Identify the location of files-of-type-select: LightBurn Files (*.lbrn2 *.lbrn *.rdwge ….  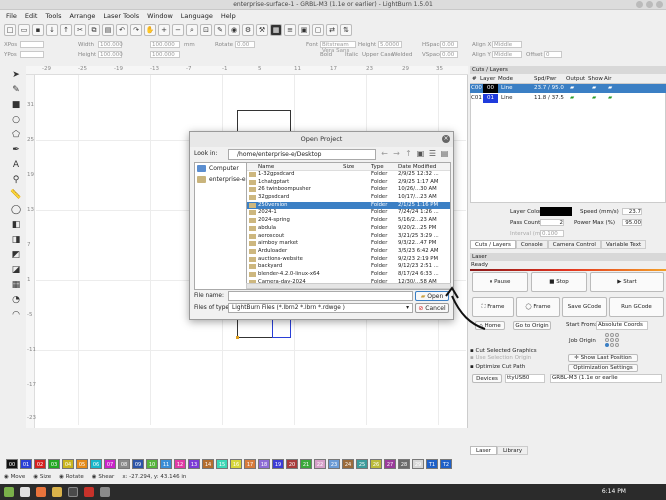
(320, 308).